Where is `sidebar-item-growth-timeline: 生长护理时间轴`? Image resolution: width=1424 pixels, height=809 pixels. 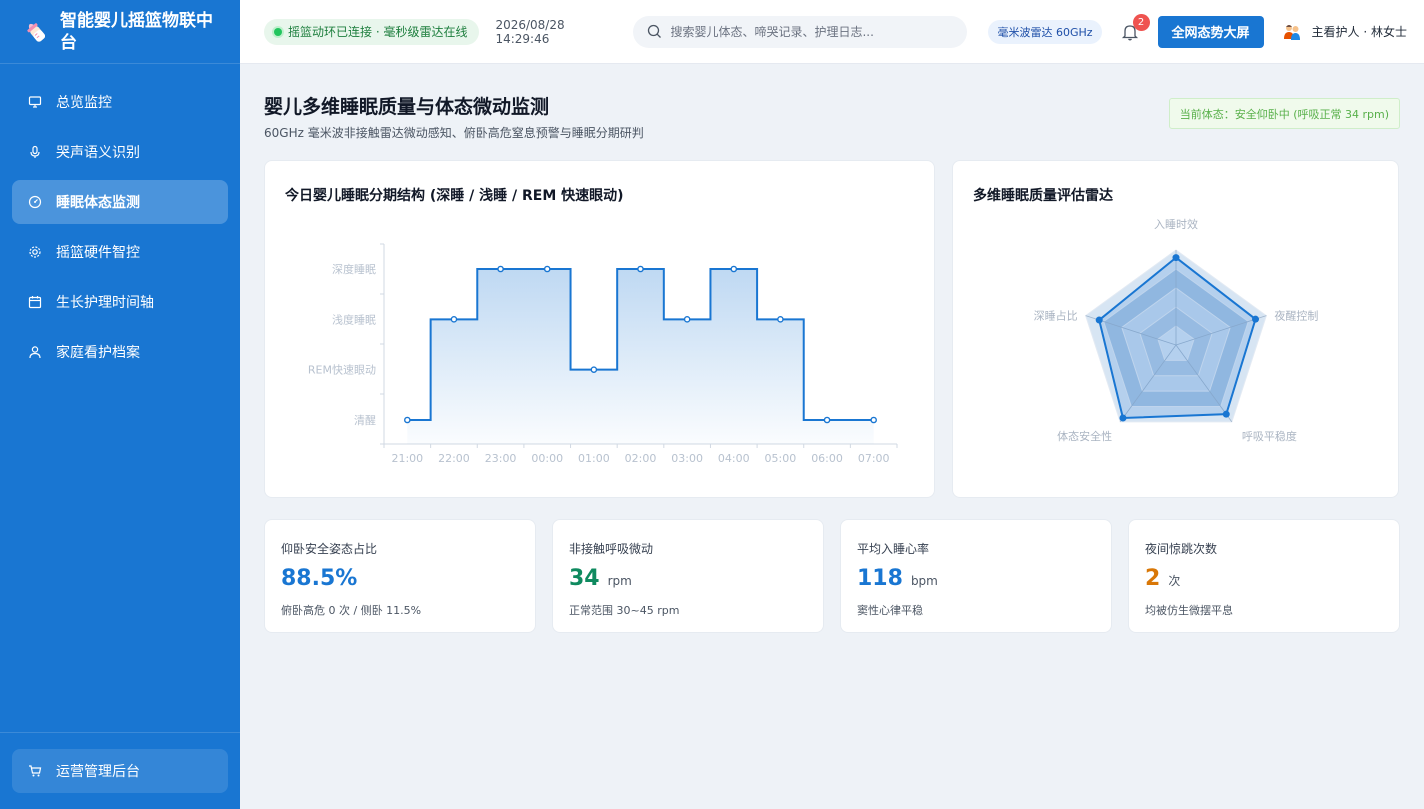
sidebar-item-growth-timeline: 生长护理时间轴 is located at coordinates (120, 302).